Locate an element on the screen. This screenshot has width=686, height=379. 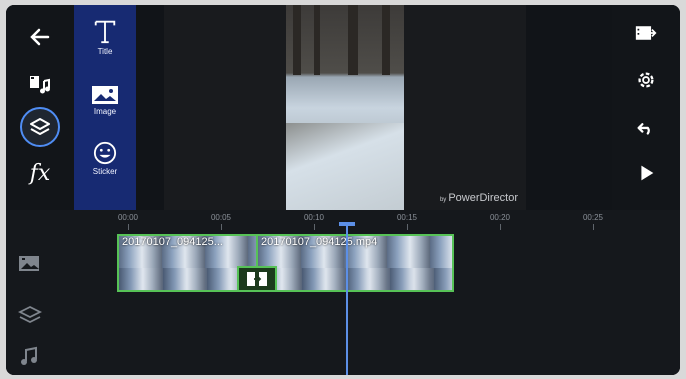
back-icon is located at coordinates (40, 37).